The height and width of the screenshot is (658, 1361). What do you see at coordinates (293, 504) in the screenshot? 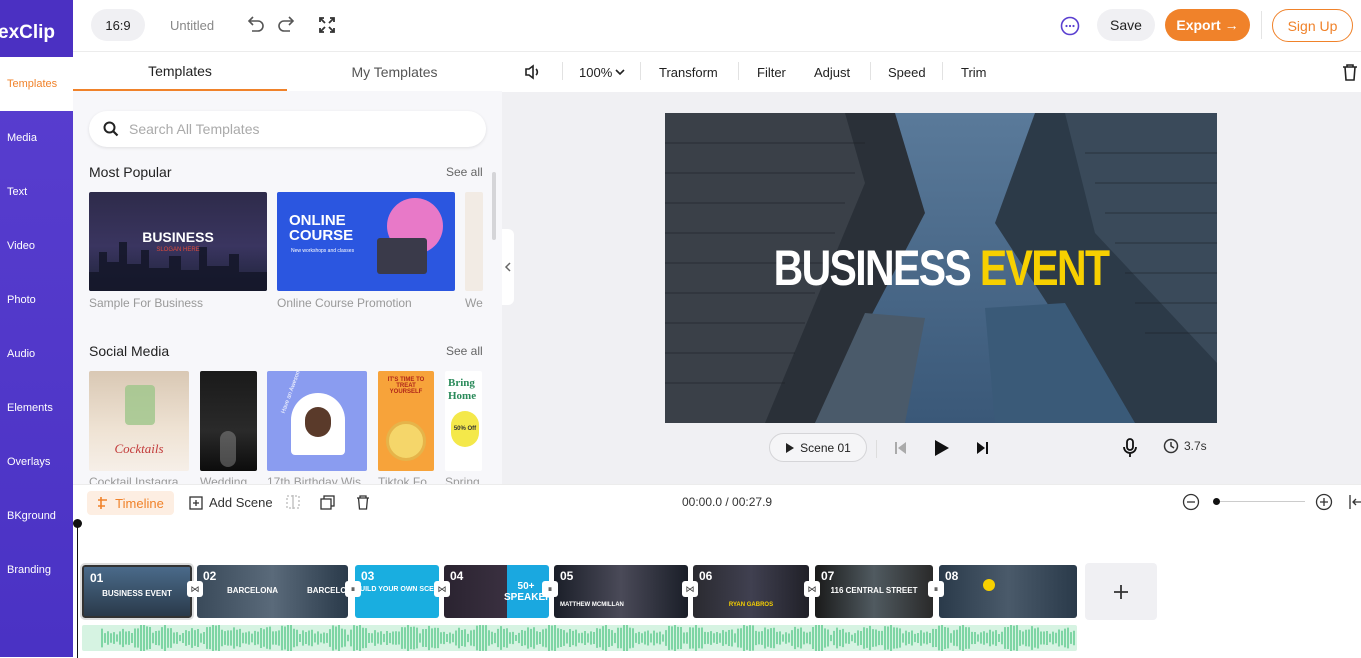
I see `split-icon` at bounding box center [293, 504].